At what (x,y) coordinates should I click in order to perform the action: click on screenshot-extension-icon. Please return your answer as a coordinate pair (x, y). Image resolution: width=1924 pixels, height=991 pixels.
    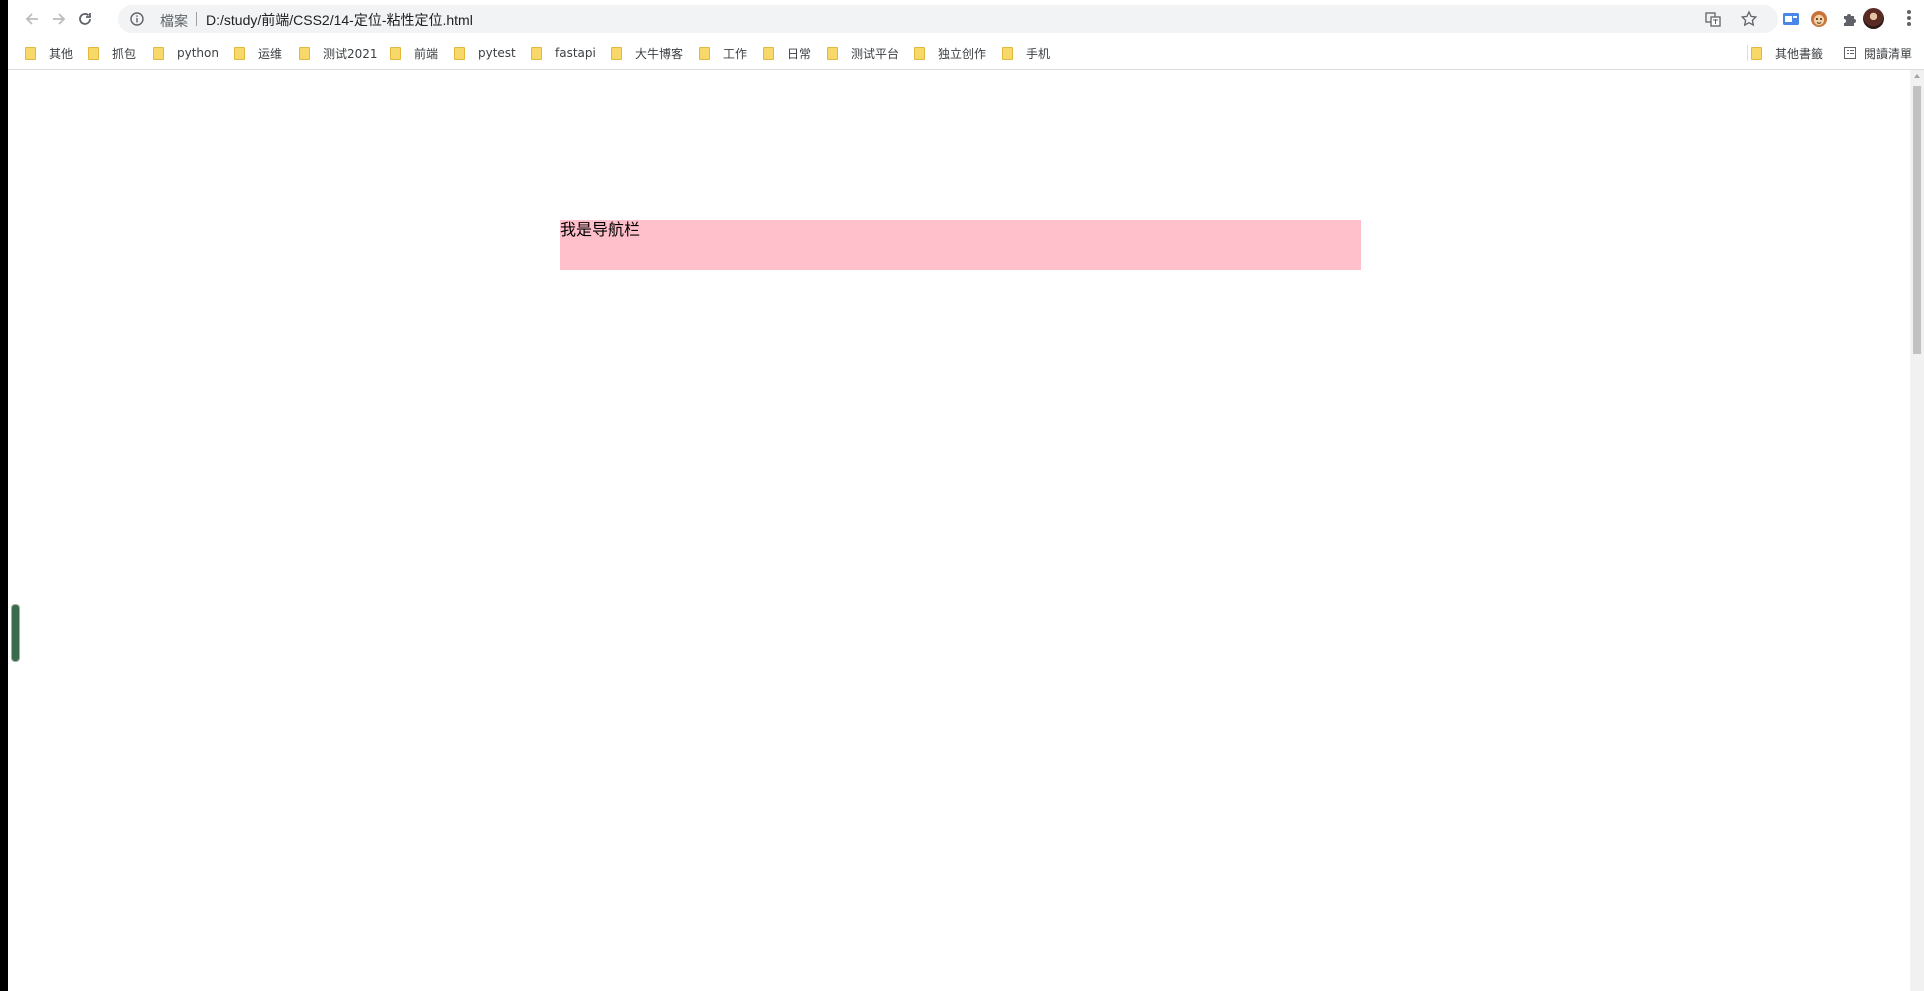
    Looking at the image, I should click on (1791, 19).